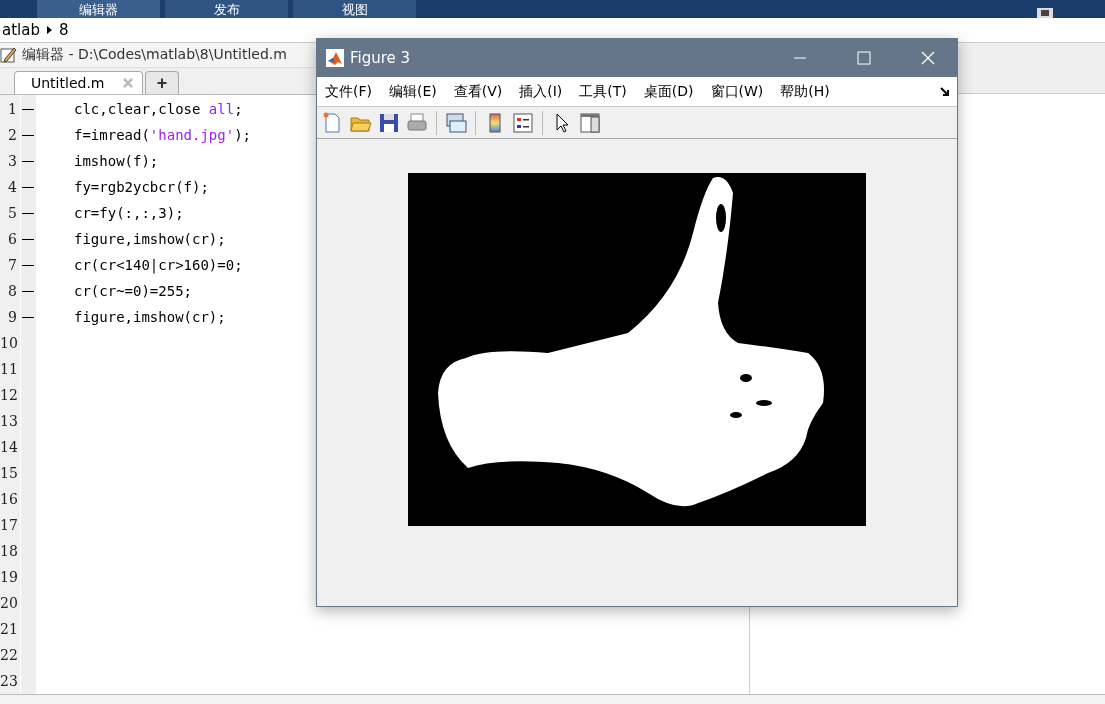 The width and height of the screenshot is (1105, 704). What do you see at coordinates (8, 473) in the screenshot?
I see `line-number: 15` at bounding box center [8, 473].